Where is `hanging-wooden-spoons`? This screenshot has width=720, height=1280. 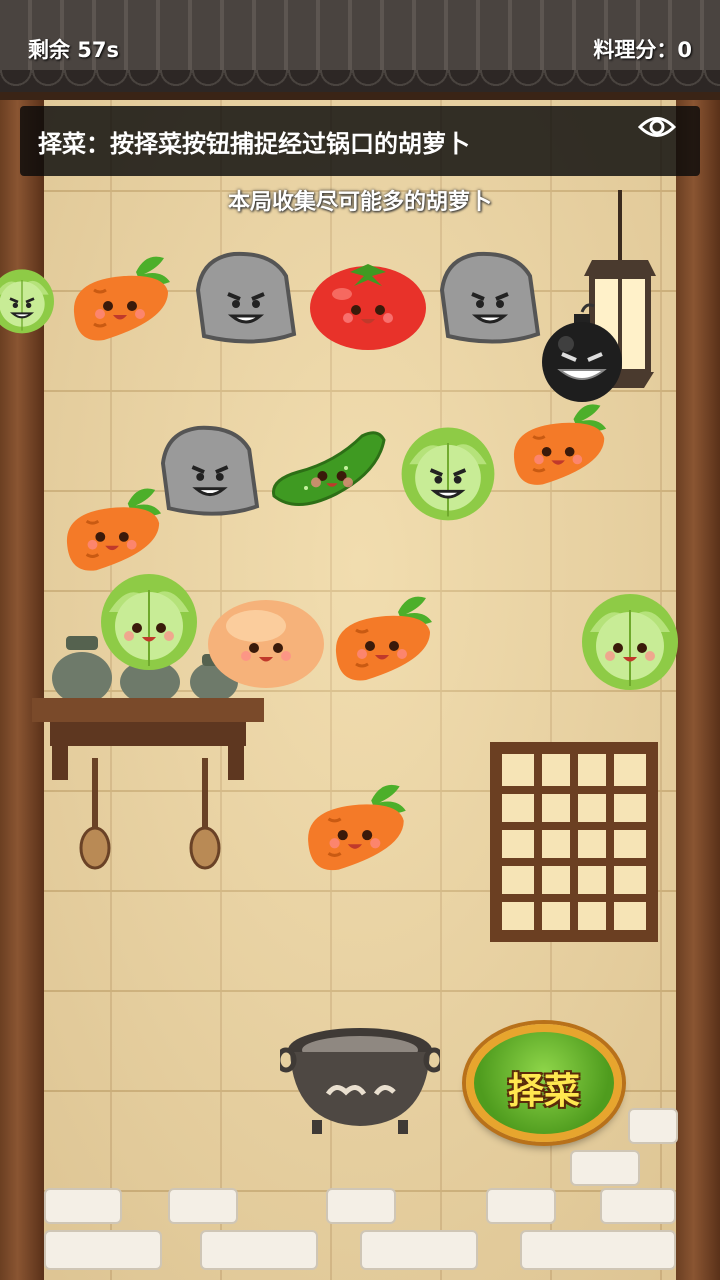 hanging-wooden-spoons is located at coordinates (150, 814).